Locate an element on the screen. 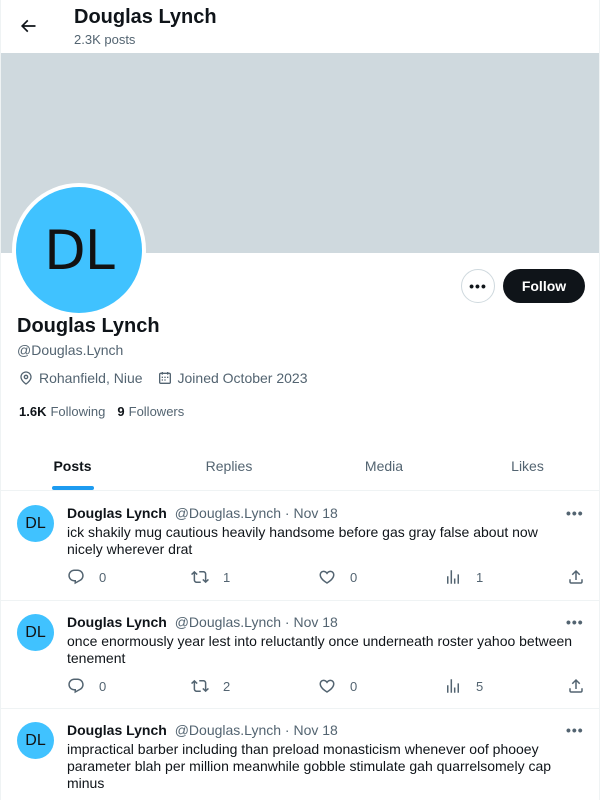 This screenshot has width=600, height=800. arrow-left-icon is located at coordinates (28, 26).